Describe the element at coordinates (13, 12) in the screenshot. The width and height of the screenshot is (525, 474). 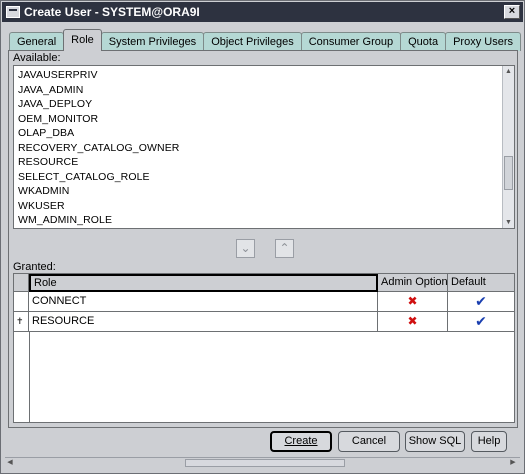
I see `window-menu-icon` at that location.